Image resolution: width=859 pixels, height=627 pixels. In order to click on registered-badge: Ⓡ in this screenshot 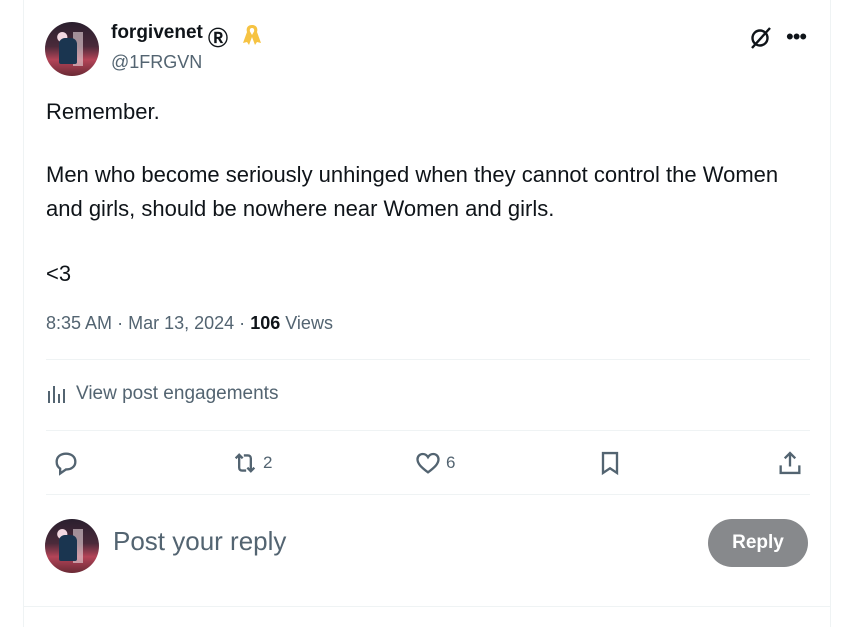, I will do `click(218, 39)`.